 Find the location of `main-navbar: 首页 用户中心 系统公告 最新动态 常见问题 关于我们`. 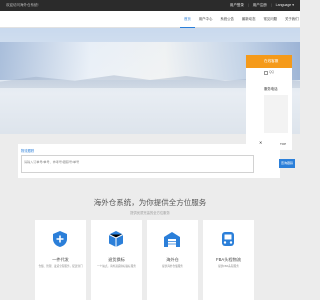

main-navbar: 首页 用户中心 系统公告 最新动态 常见问题 关于我们 is located at coordinates (150, 19).